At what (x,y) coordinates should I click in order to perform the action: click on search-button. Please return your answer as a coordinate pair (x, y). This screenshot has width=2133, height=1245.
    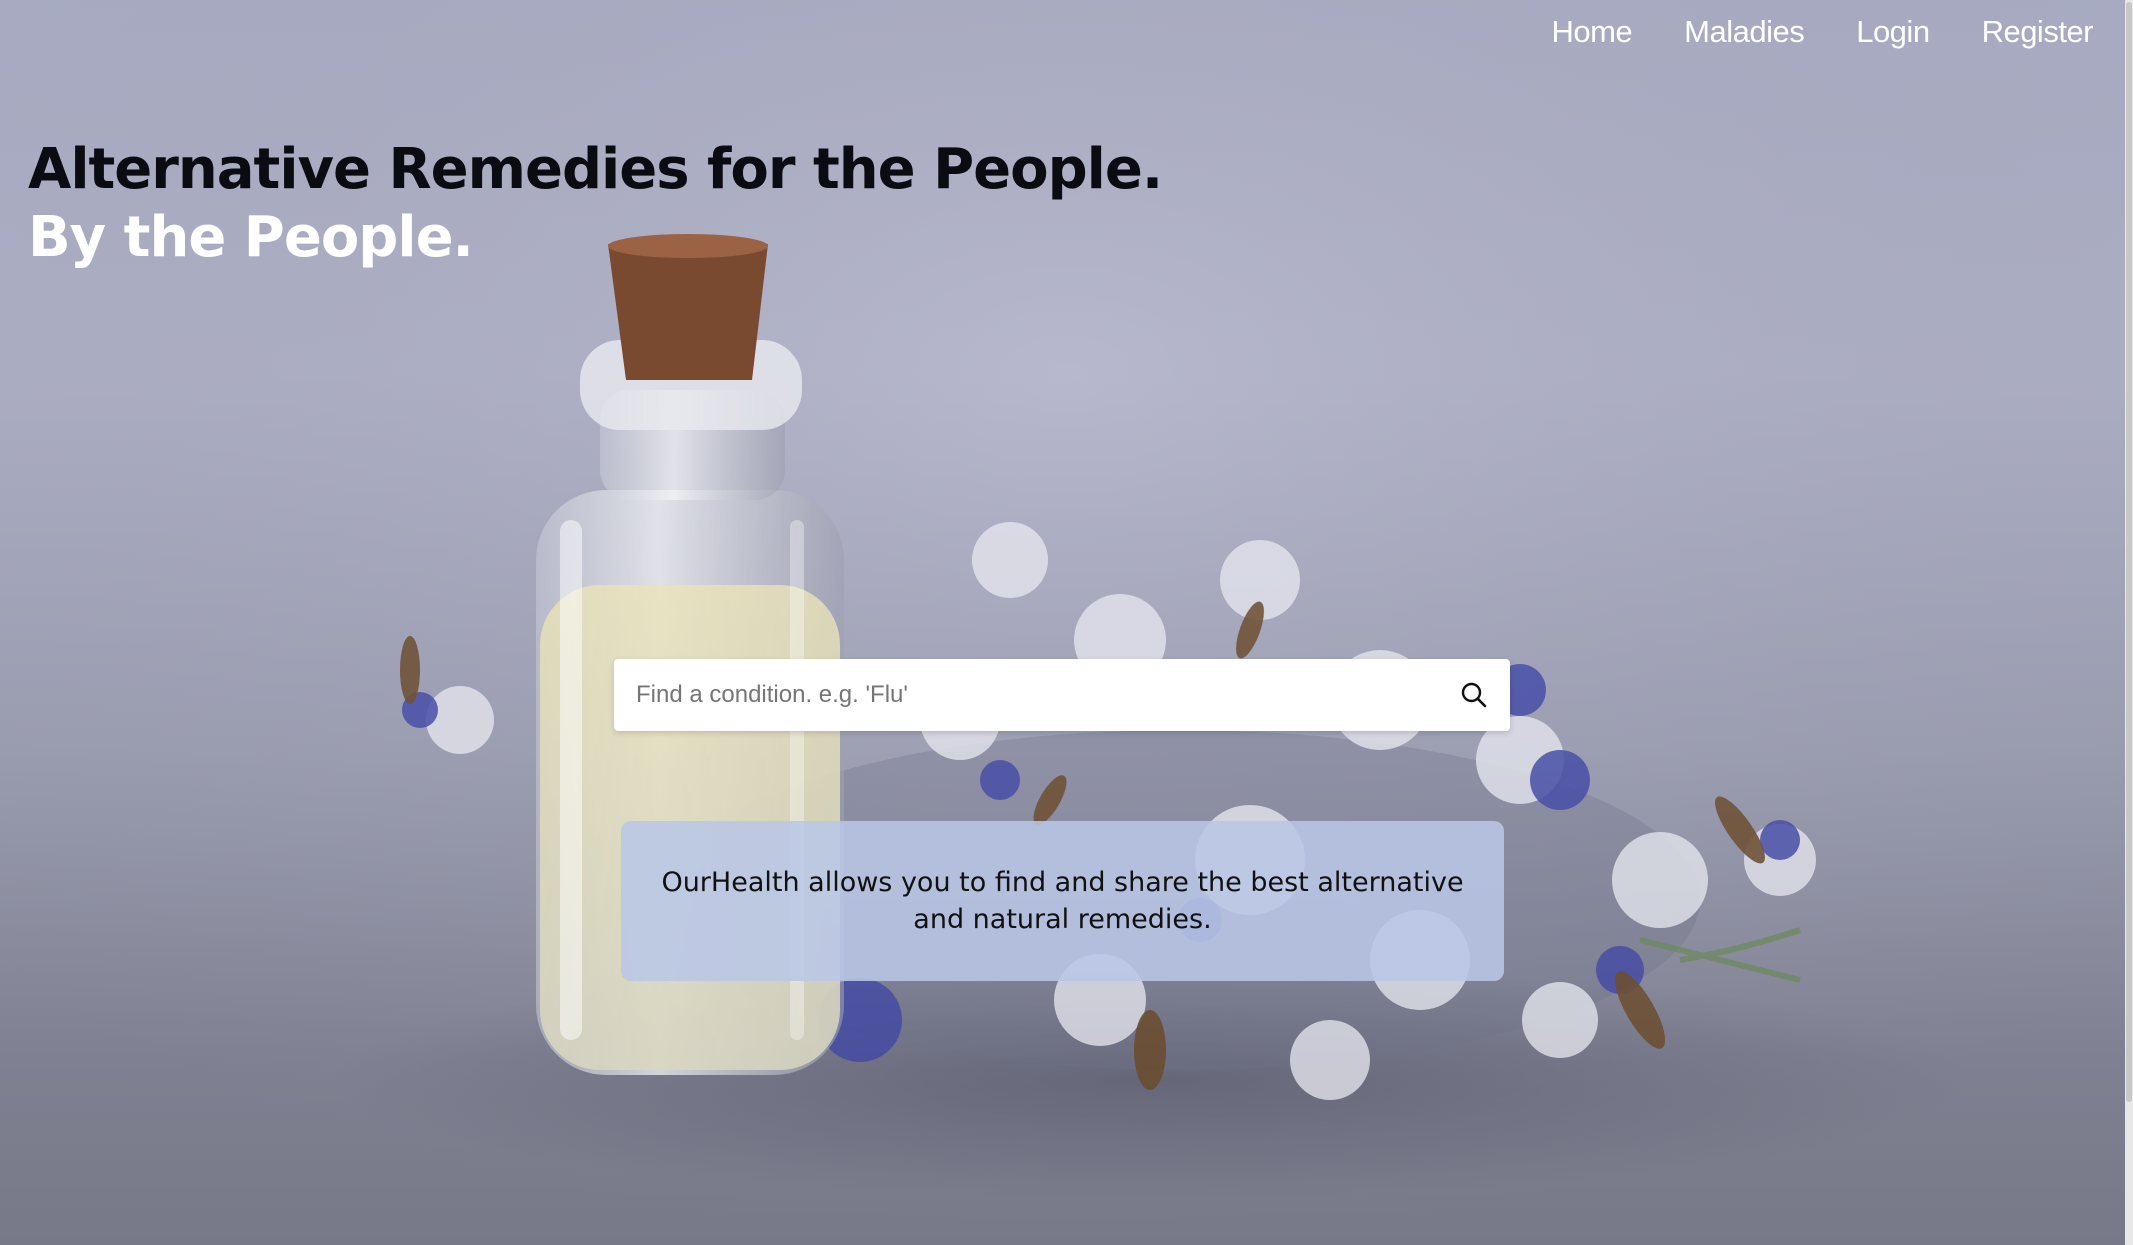
    Looking at the image, I should click on (1474, 695).